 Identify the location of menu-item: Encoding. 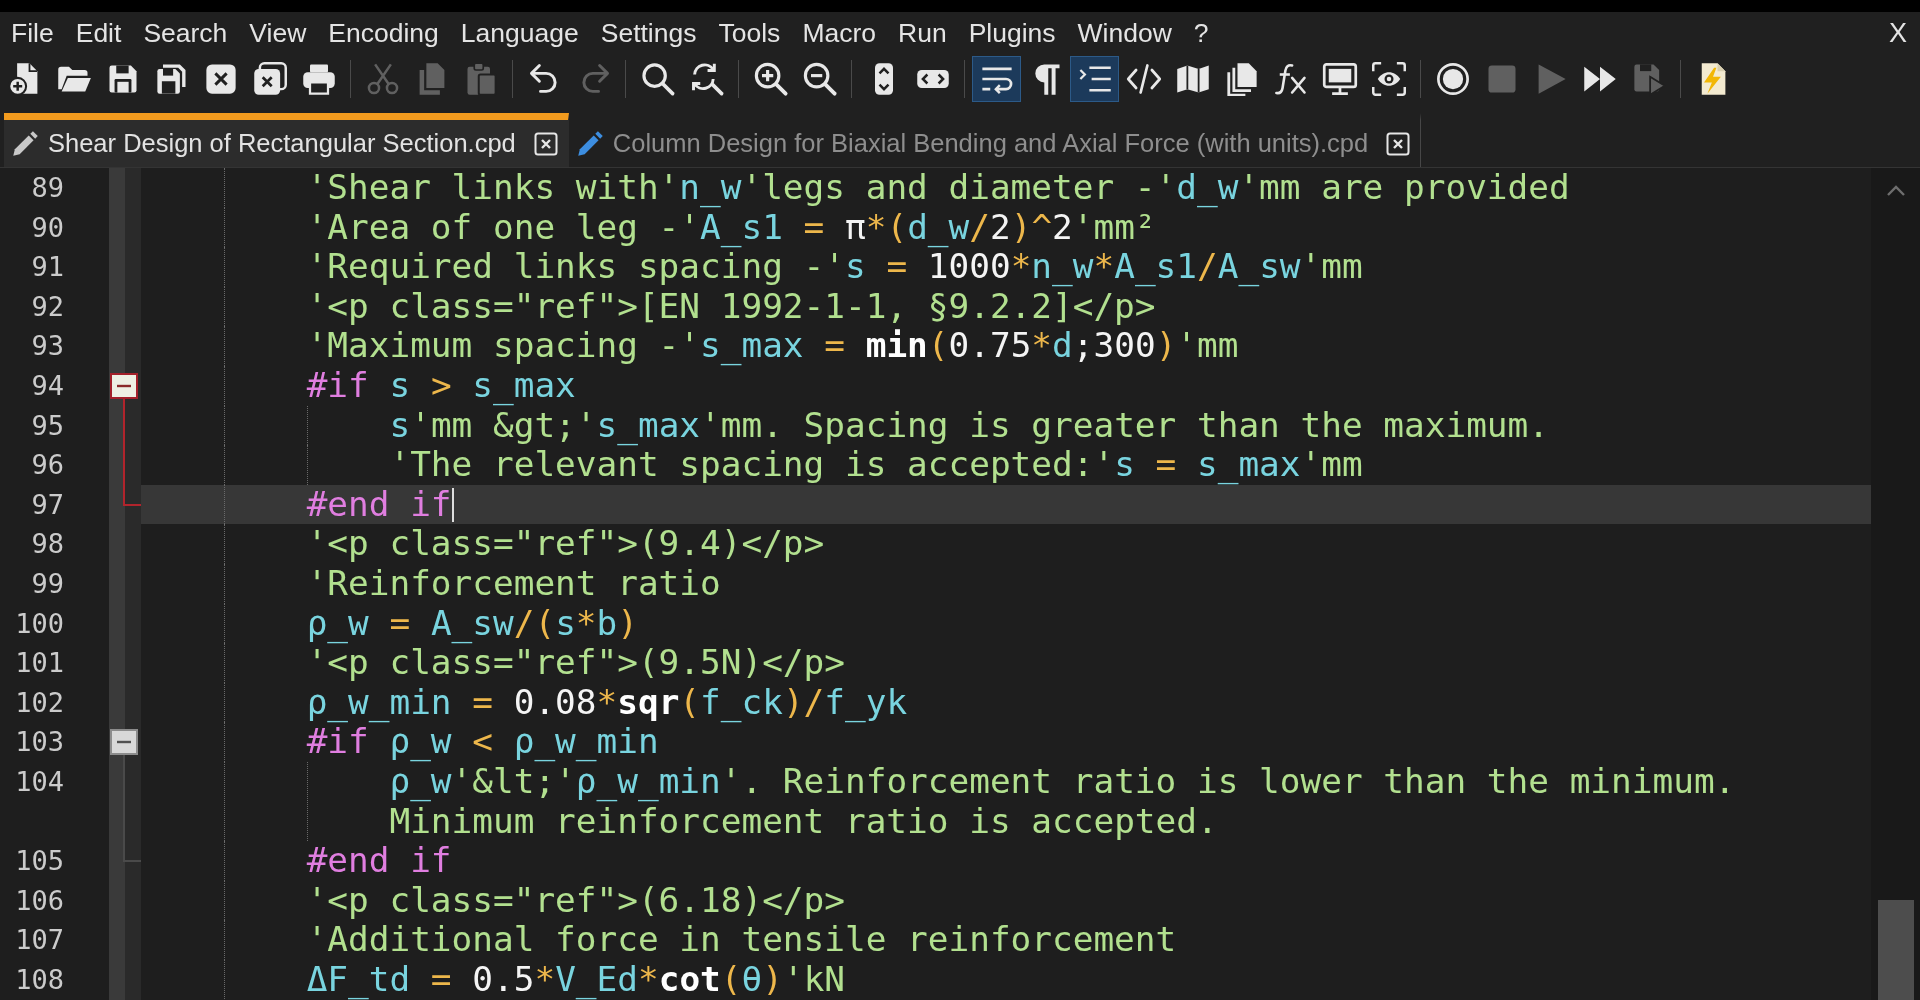
(383, 33).